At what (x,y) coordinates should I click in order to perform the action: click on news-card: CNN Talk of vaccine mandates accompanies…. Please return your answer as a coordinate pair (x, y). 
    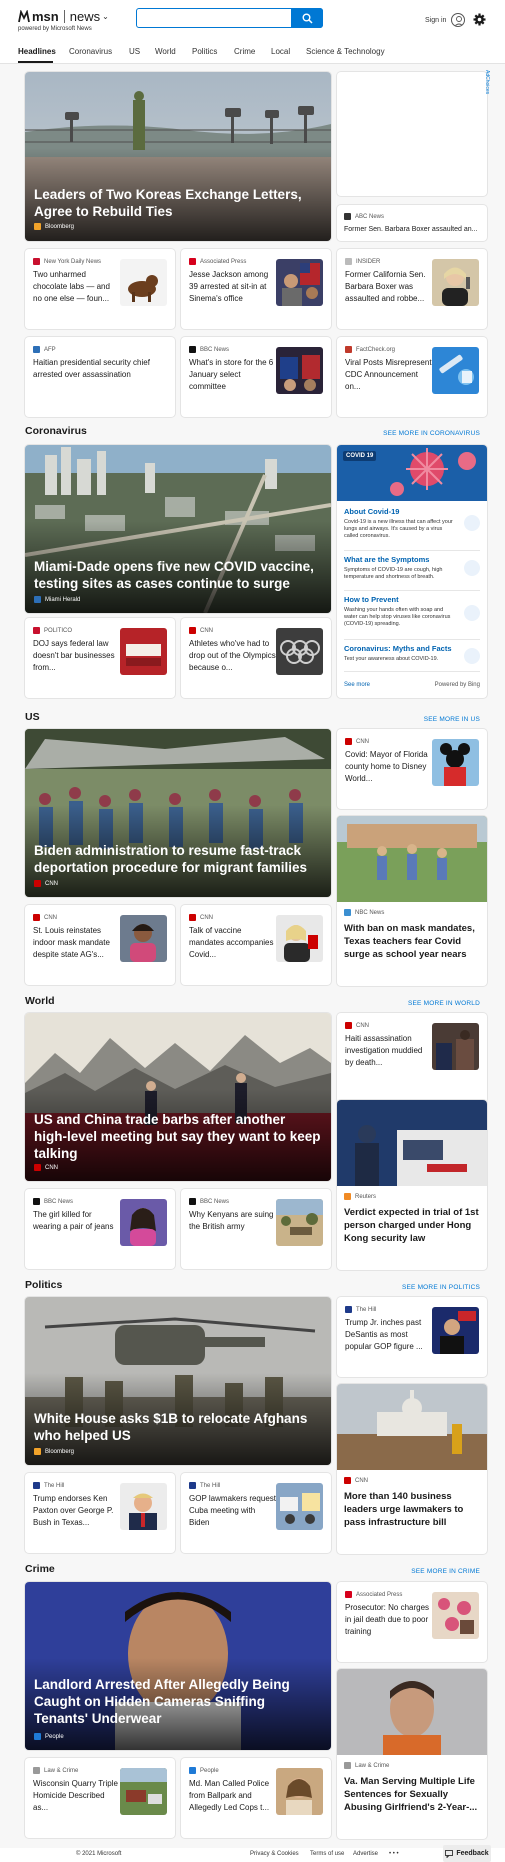
    Looking at the image, I should click on (256, 945).